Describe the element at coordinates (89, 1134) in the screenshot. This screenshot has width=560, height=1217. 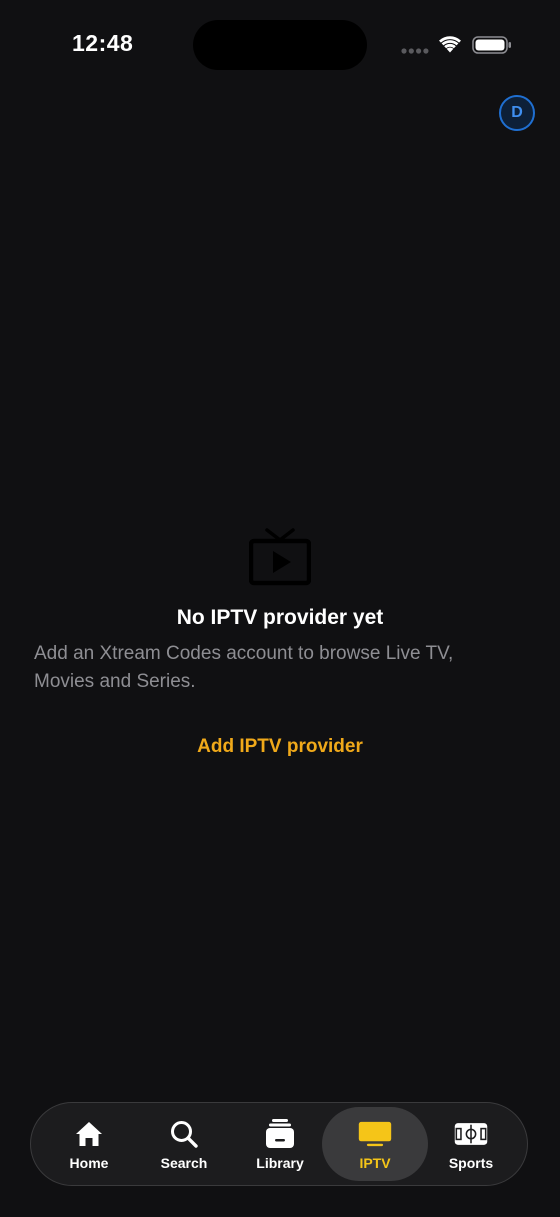
I see `home-icon` at that location.